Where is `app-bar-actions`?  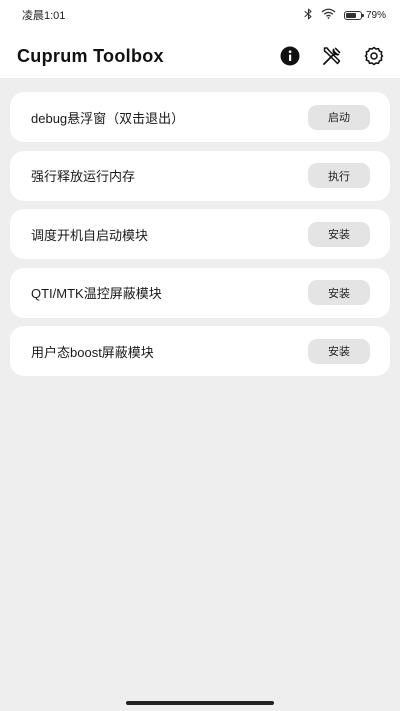
app-bar-actions is located at coordinates (332, 56).